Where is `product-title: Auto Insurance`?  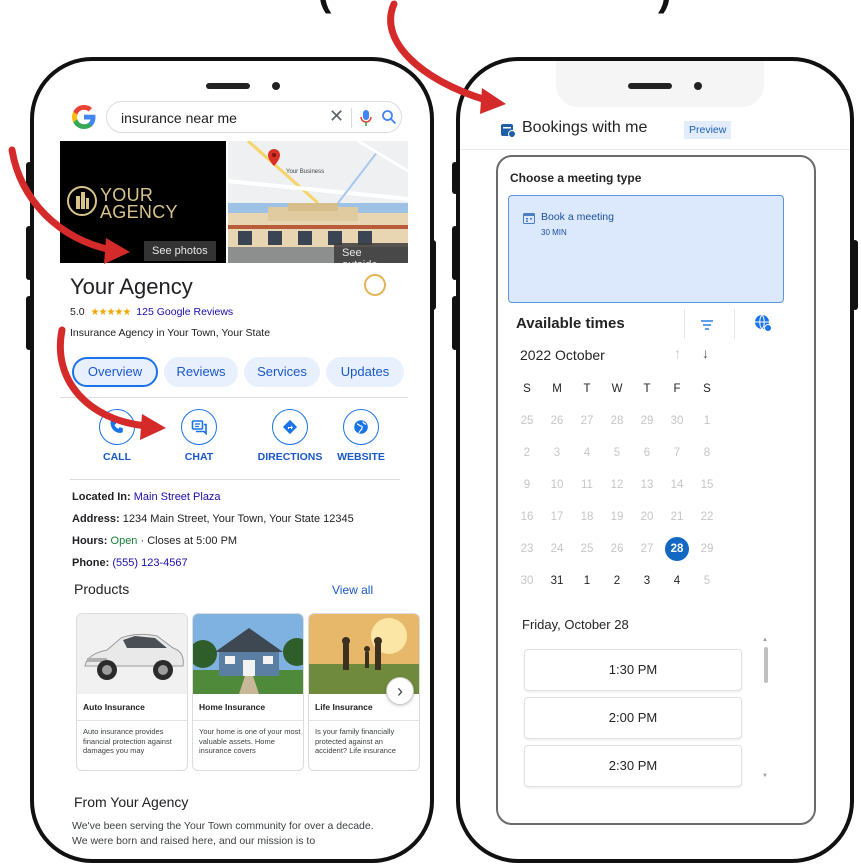
product-title: Auto Insurance is located at coordinates (114, 707).